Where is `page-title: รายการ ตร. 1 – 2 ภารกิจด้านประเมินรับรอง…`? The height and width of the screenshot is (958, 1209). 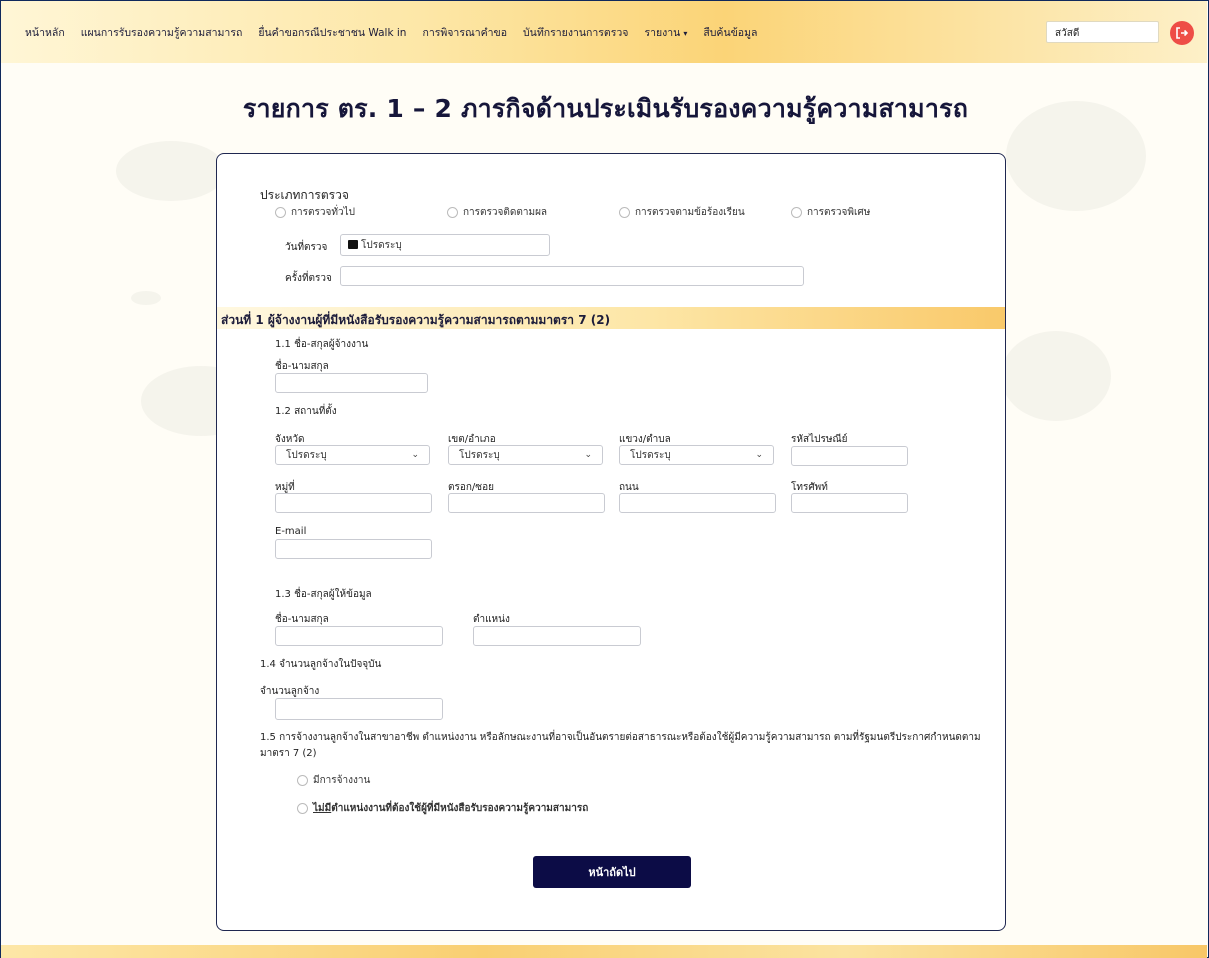
page-title: รายการ ตร. 1 – 2 ภารกิจด้านประเมินรับรอง… is located at coordinates (605, 108).